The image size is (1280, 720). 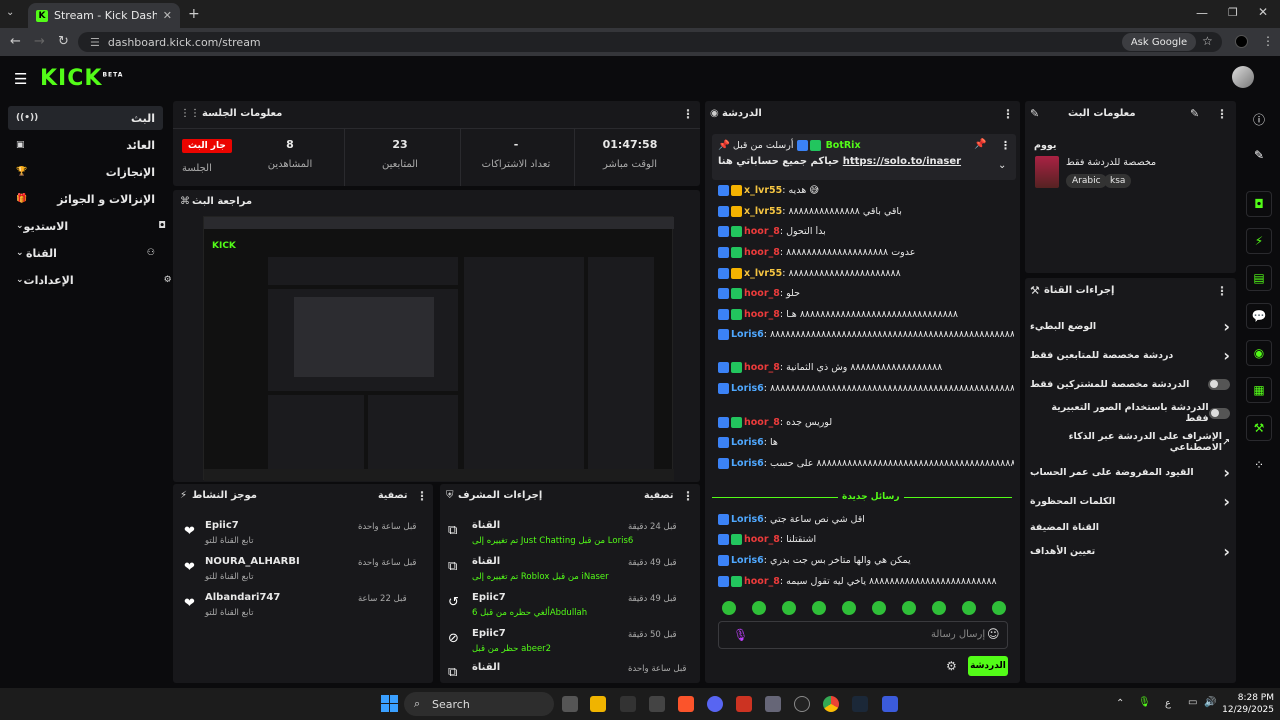 What do you see at coordinates (1244, 704) in the screenshot?
I see `taskbar-clock: 8:28 PM 12/29/2025` at bounding box center [1244, 704].